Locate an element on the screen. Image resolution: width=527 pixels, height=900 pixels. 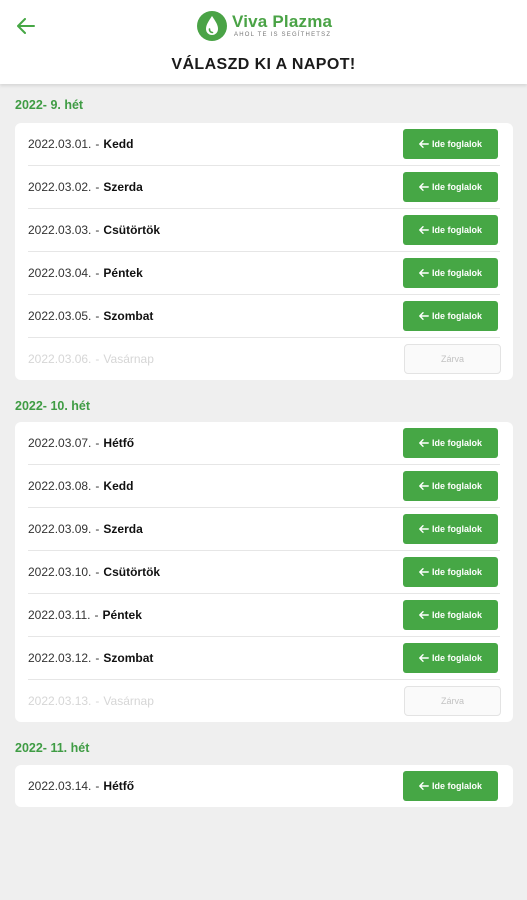
day-row: 2022.03.04. - Péntek Ide foglalok is located at coordinates (264, 273).